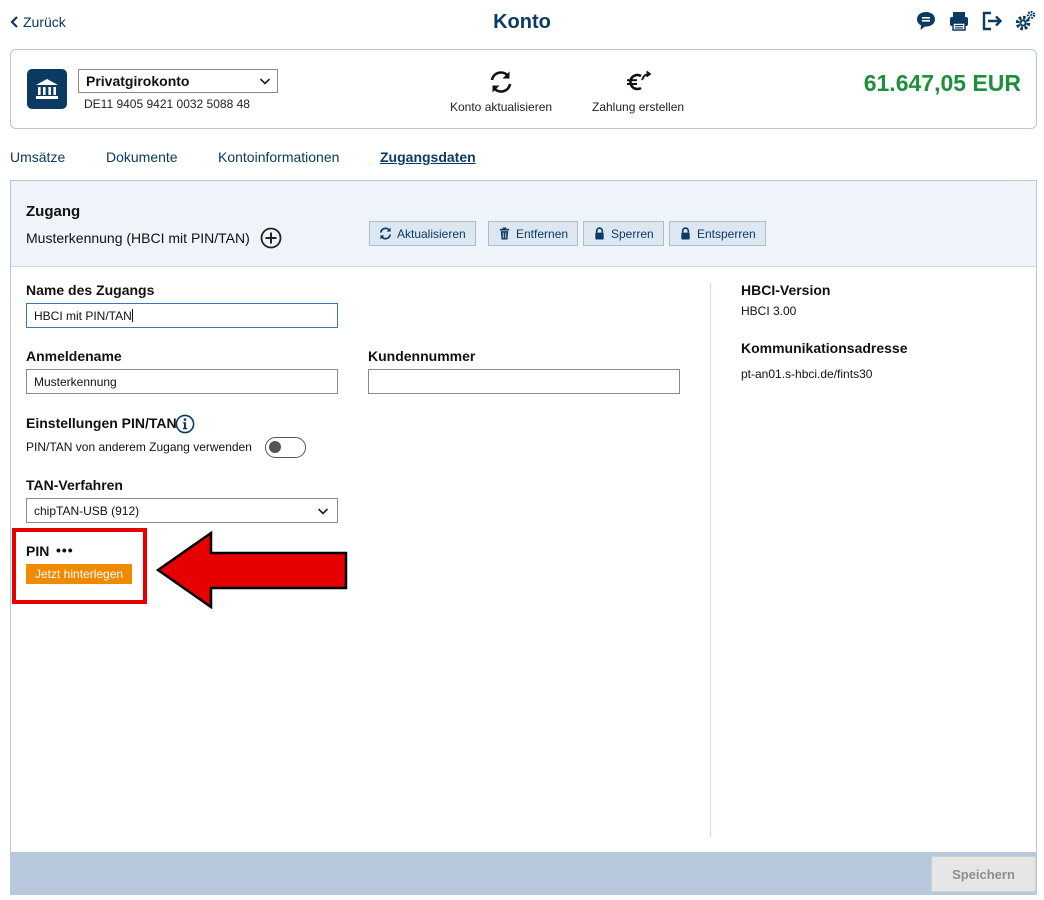 The image size is (1044, 900). What do you see at coordinates (132, 315) in the screenshot?
I see `text-cursor` at bounding box center [132, 315].